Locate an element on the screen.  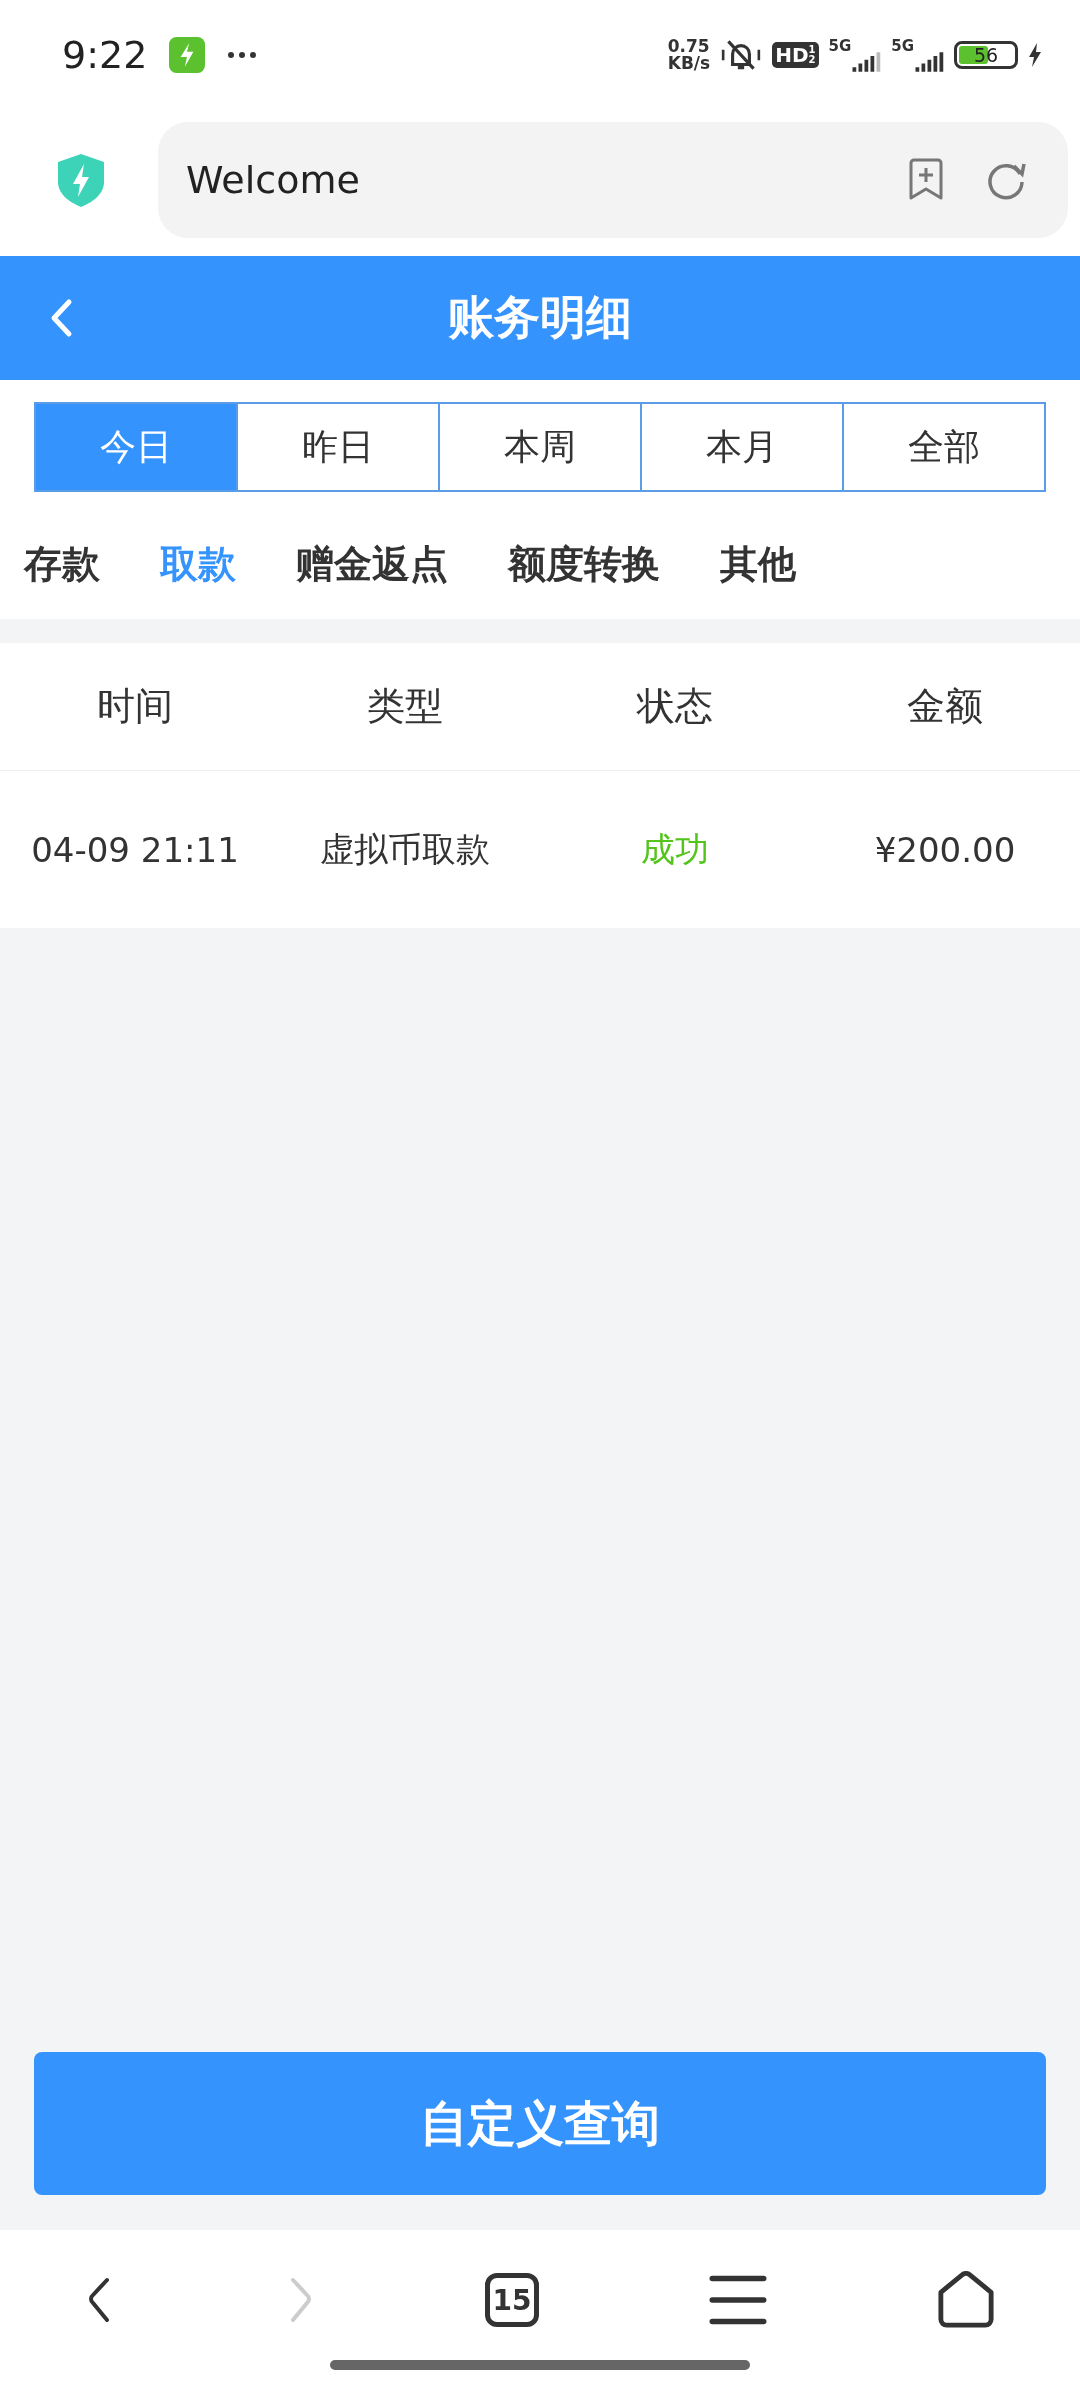
column-header: 类型 is located at coordinates (405, 706).